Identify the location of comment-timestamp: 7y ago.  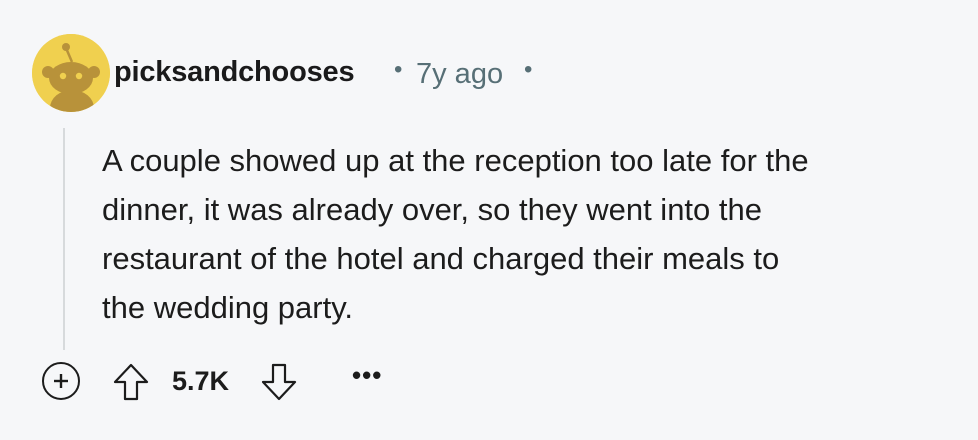
(459, 74).